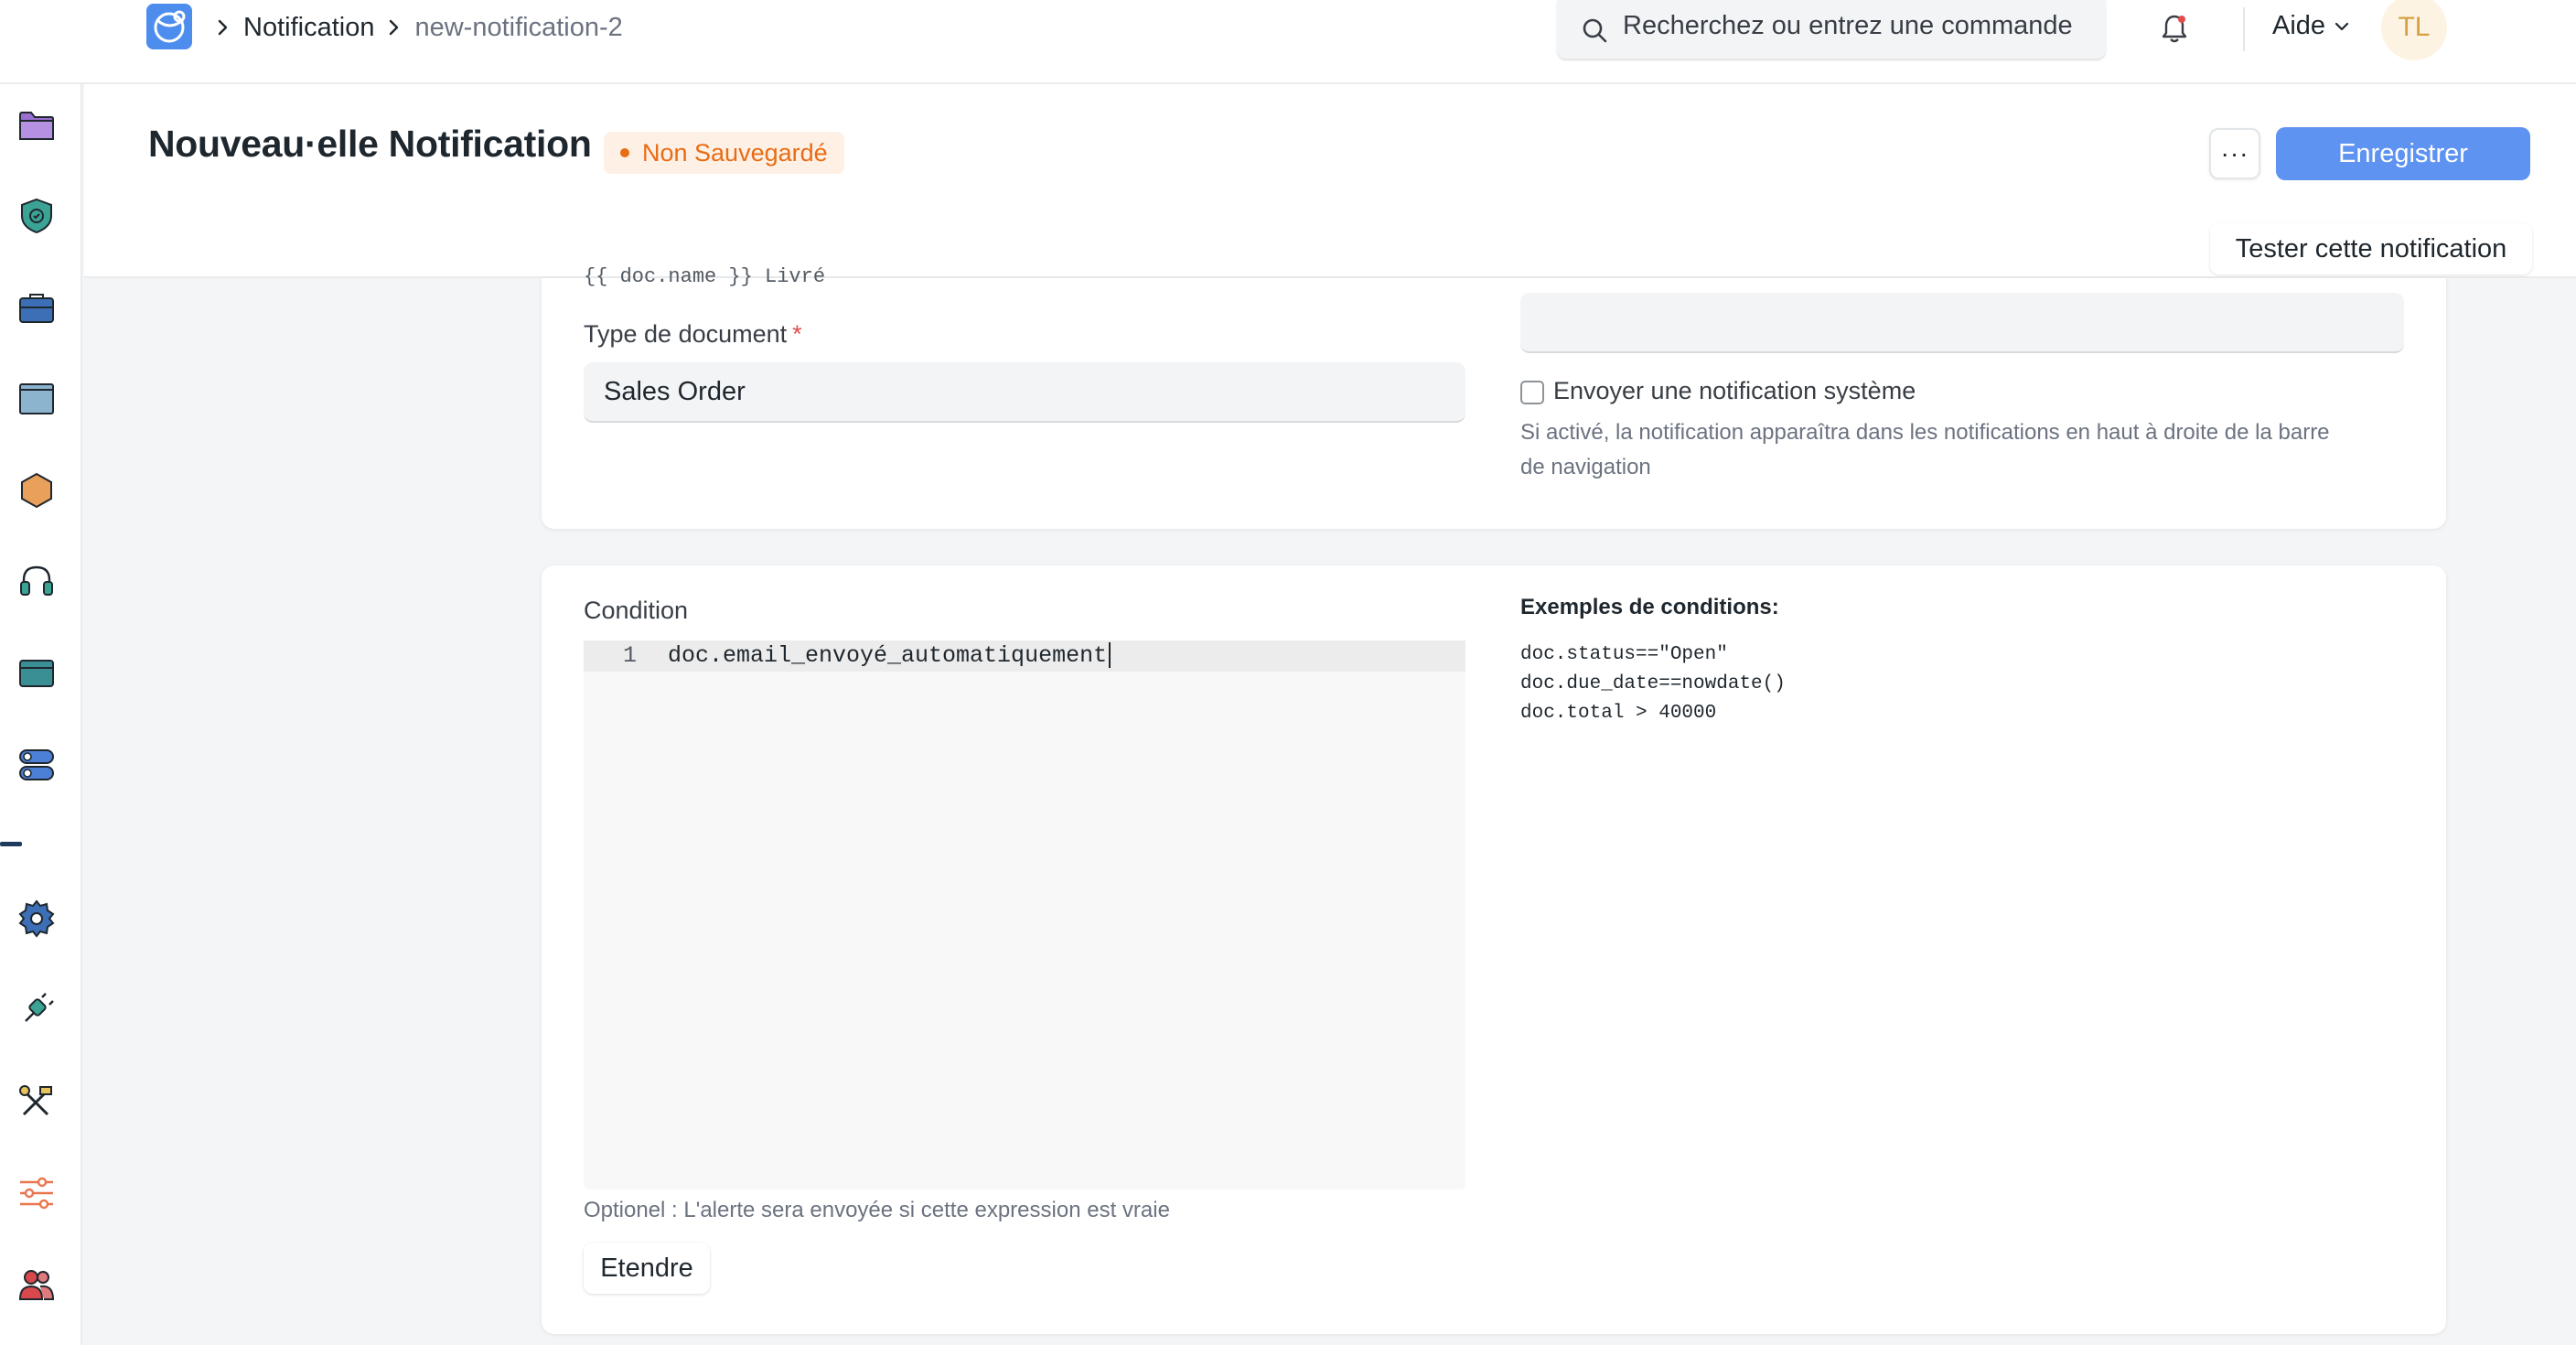  What do you see at coordinates (36, 1193) in the screenshot?
I see `sliders-icon` at bounding box center [36, 1193].